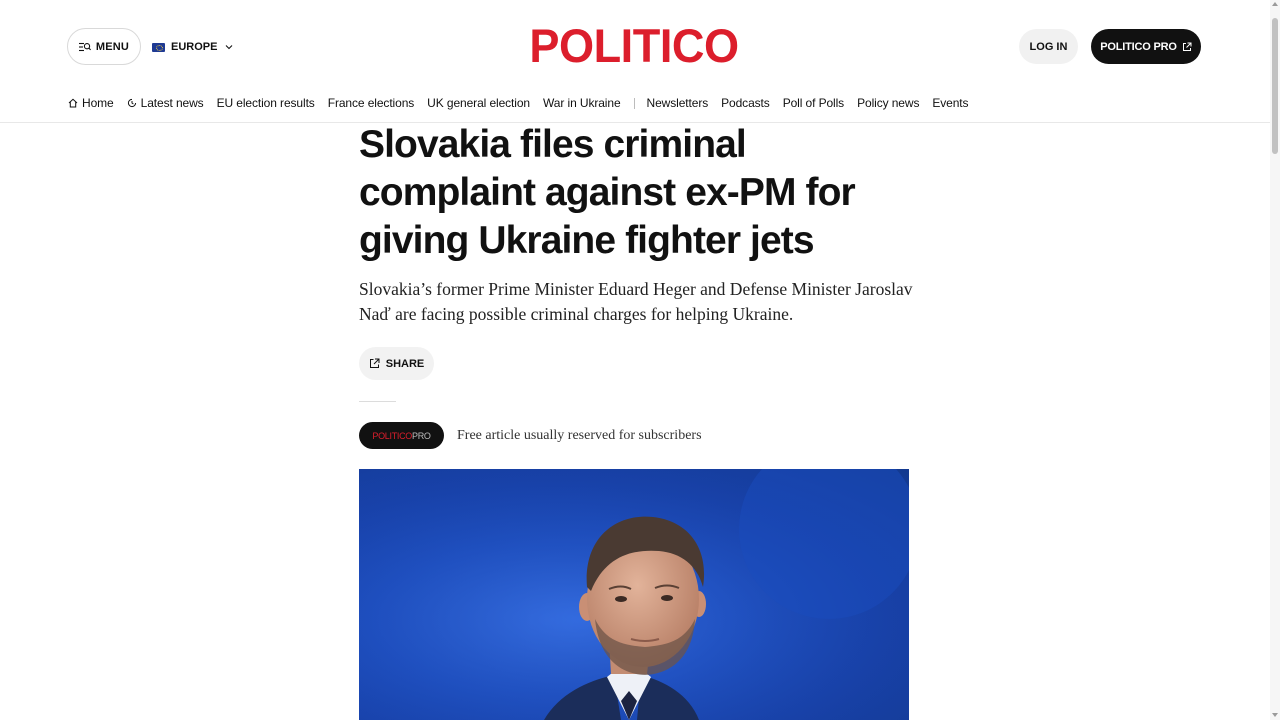  I want to click on section-divider, so click(377, 401).